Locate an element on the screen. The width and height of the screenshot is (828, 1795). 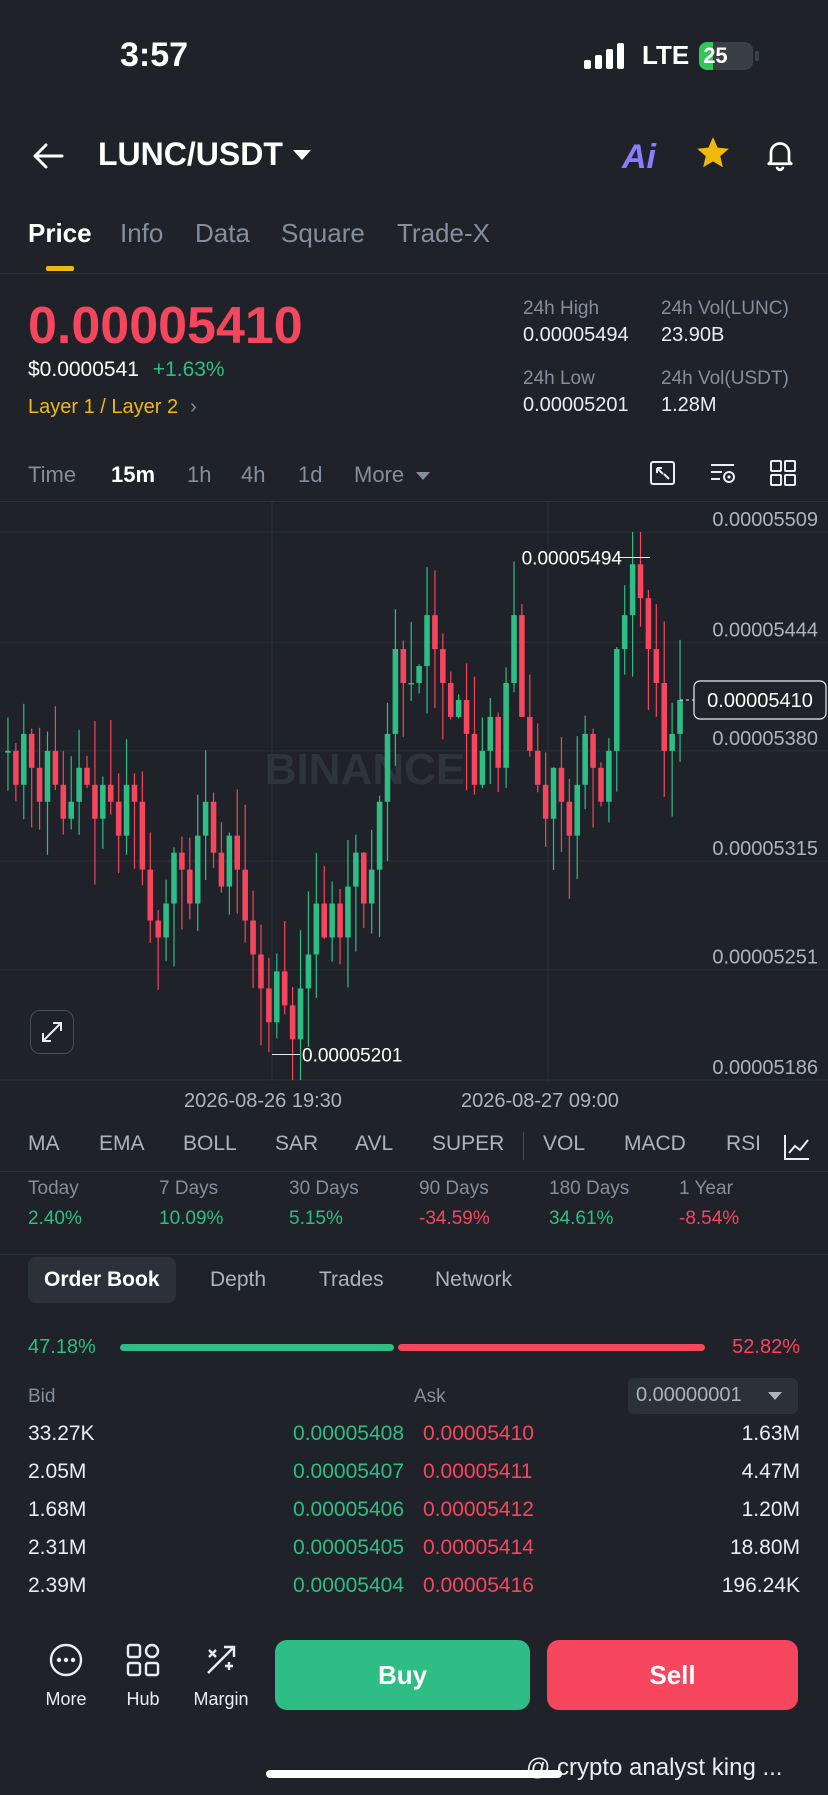
fullscreen-button is located at coordinates (52, 1032).